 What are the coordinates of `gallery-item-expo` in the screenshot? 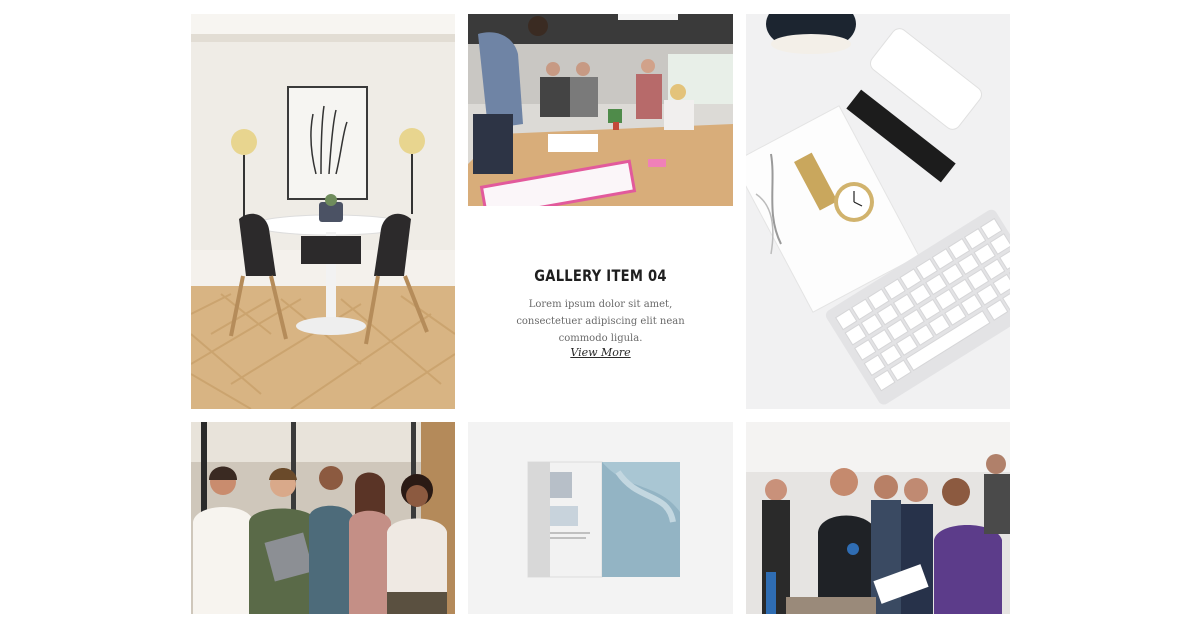 It's located at (878, 518).